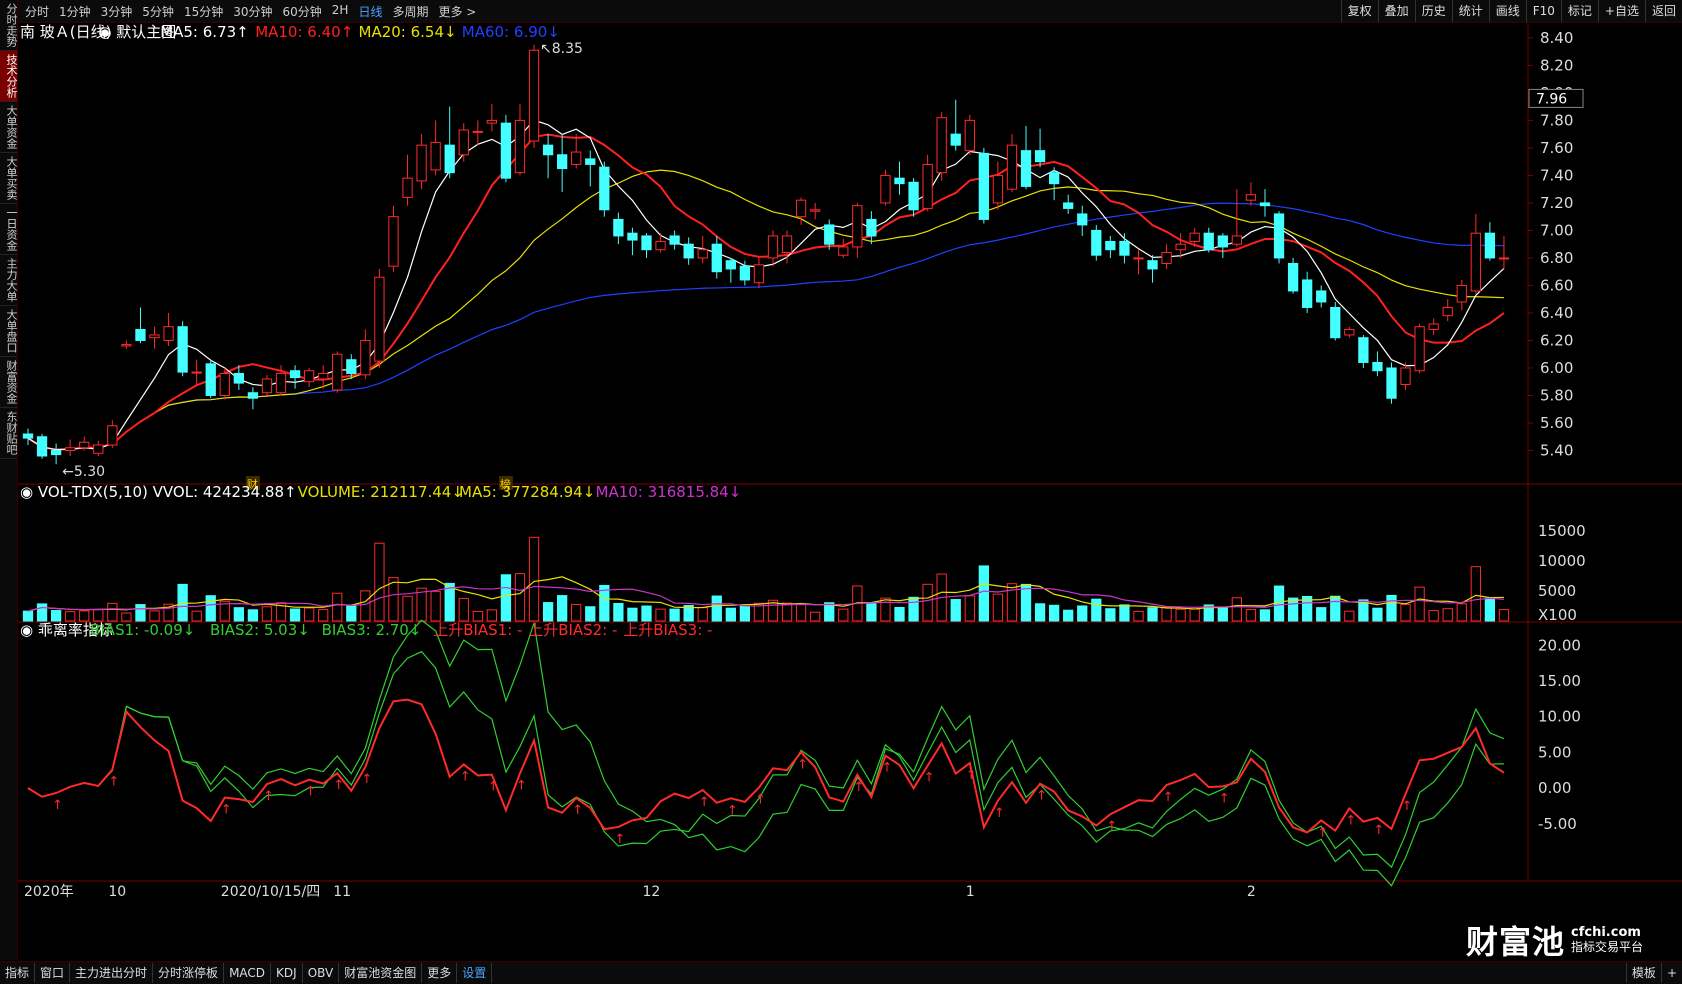 The image size is (1682, 984). Describe the element at coordinates (1551, 99) in the screenshot. I see `price-marker-label: 7.96` at that location.